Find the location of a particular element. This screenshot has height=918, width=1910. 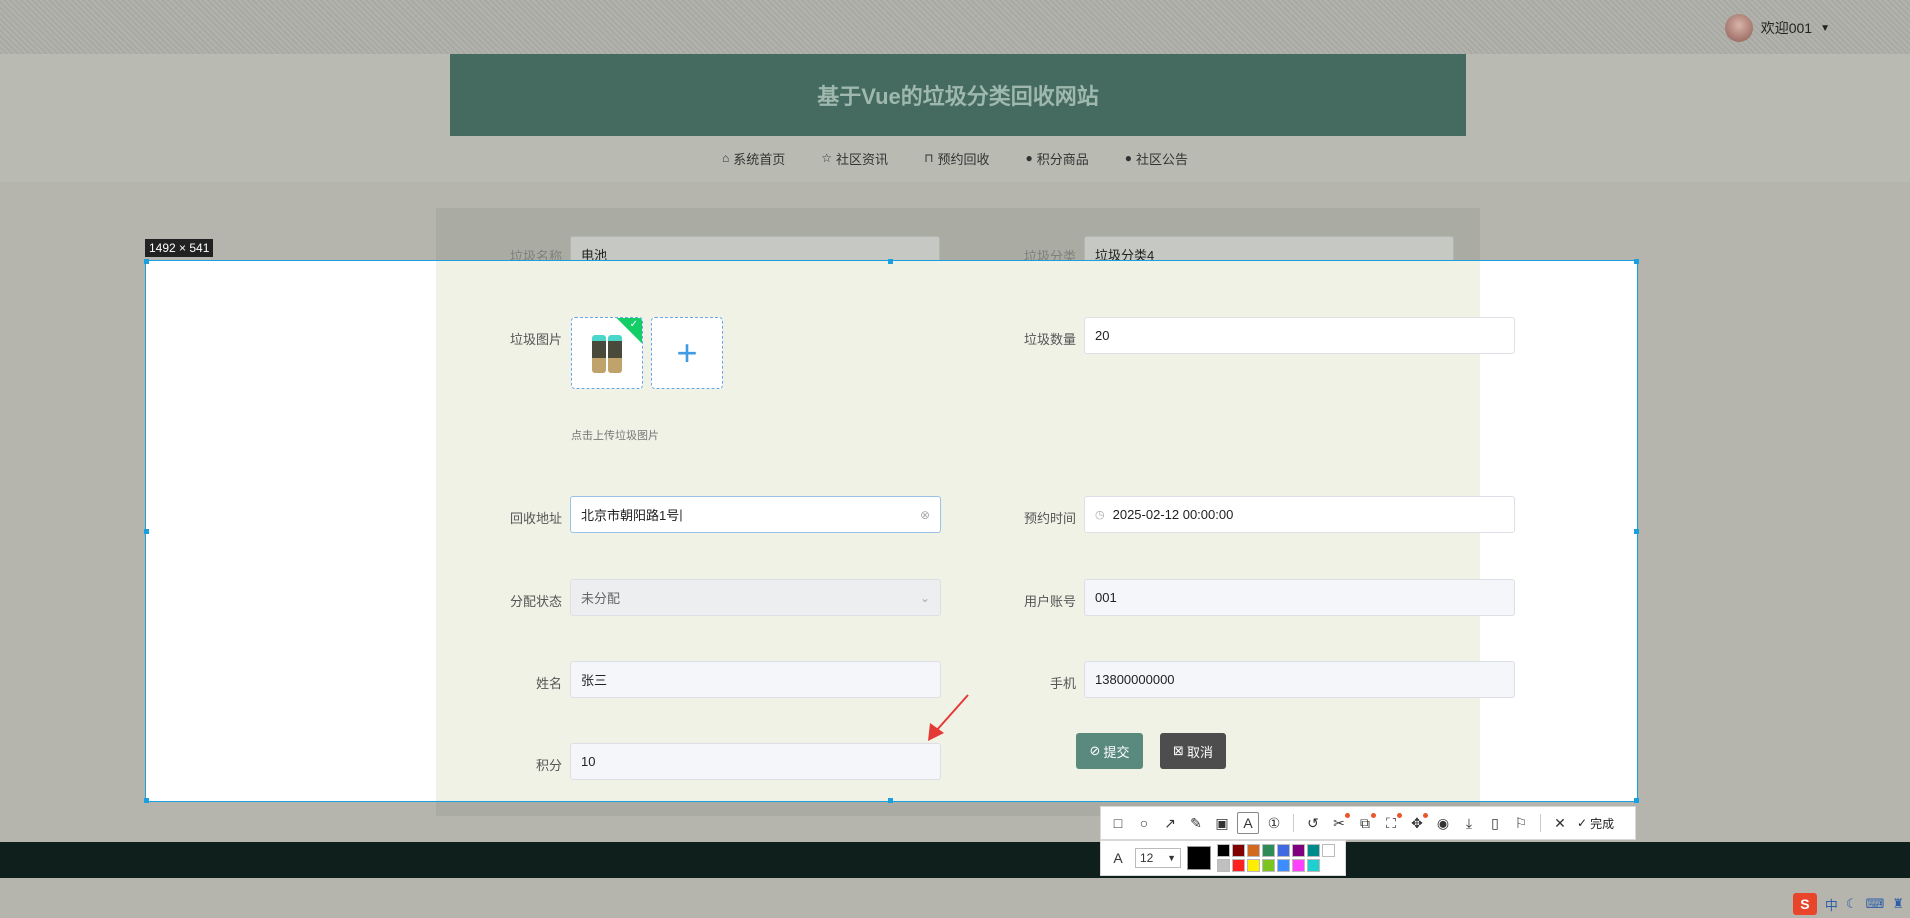

mosaic-tool-icon: ▣ is located at coordinates (1222, 823).